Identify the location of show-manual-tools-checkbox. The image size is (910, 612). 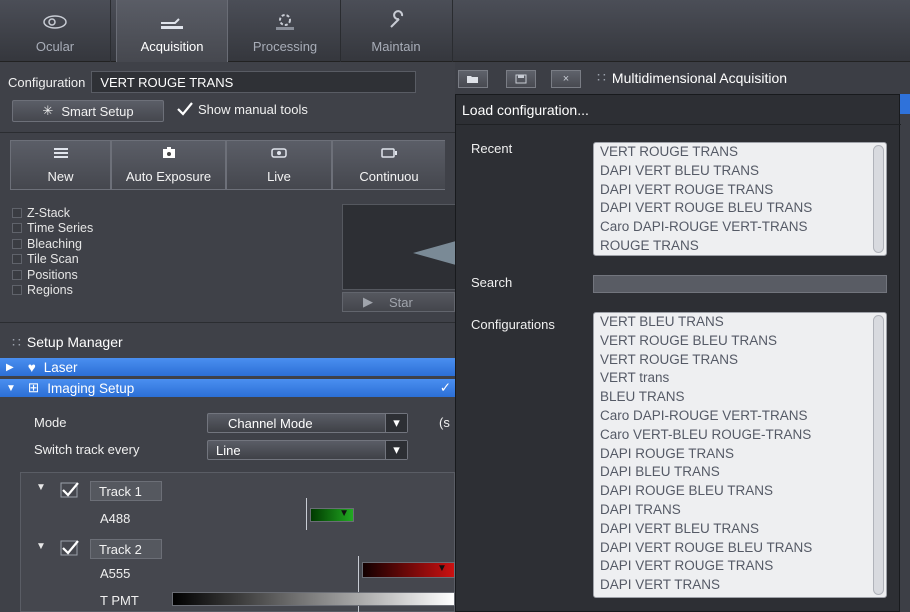
(184, 109).